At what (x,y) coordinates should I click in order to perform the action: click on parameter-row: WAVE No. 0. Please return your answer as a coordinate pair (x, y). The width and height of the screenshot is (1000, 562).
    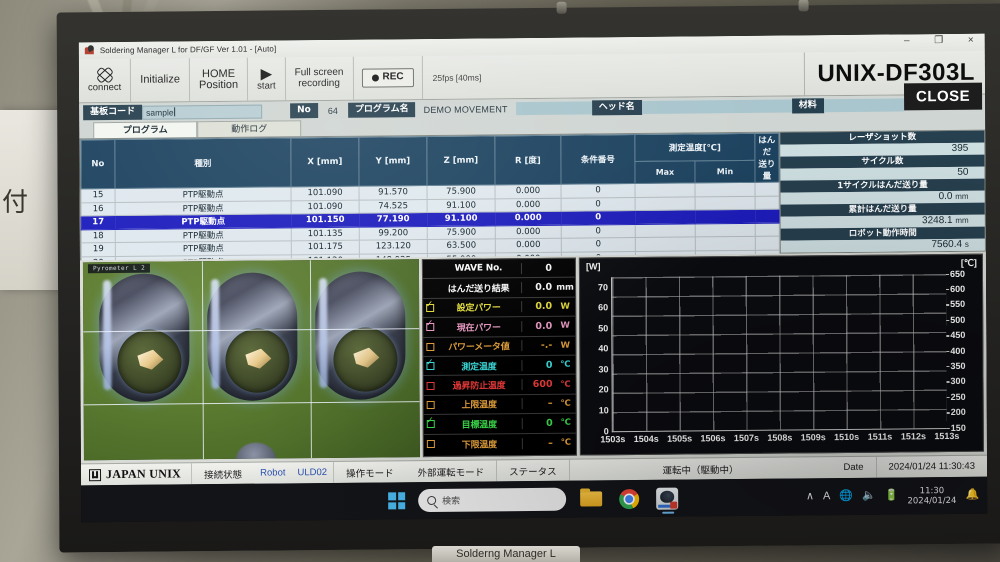
    Looking at the image, I should click on (499, 269).